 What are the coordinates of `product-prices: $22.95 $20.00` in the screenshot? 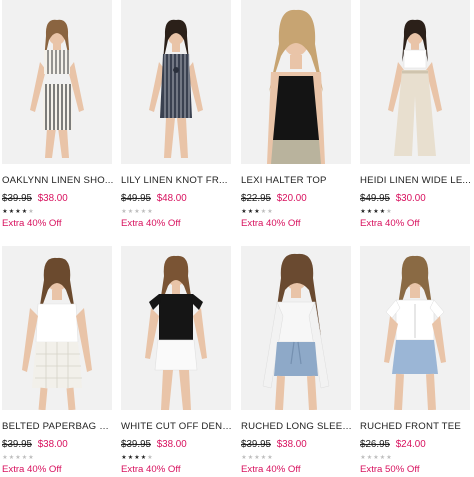 It's located at (297, 199).